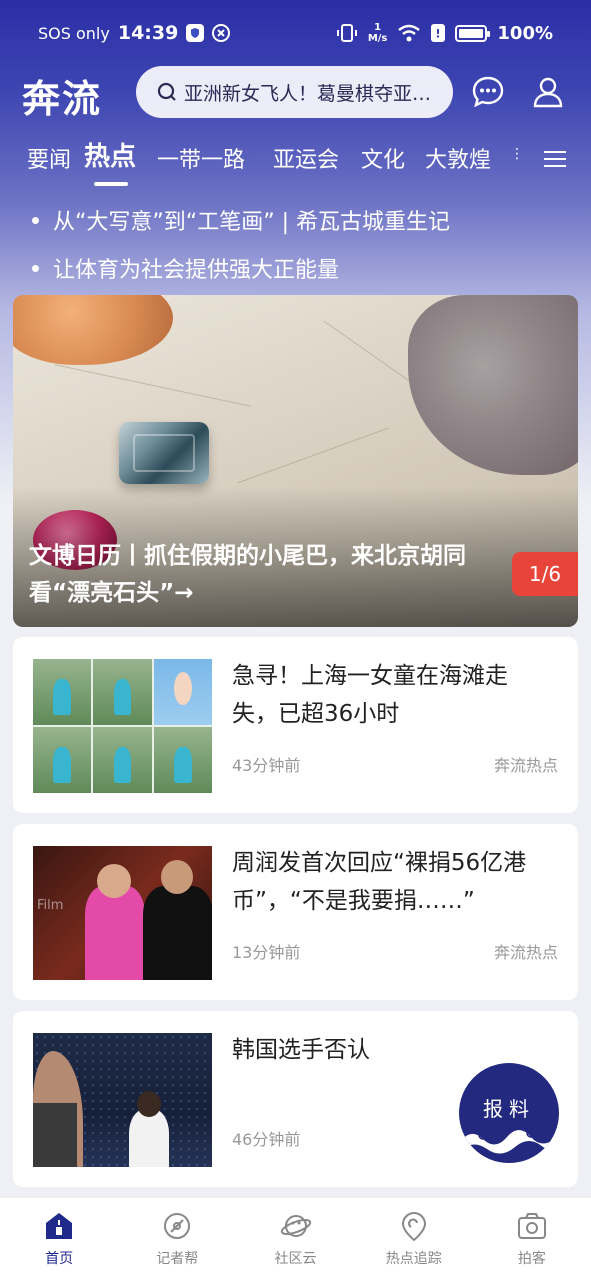 This screenshot has width=591, height=1280. Describe the element at coordinates (93, 330) in the screenshot. I see `banner-image-mineral` at that location.